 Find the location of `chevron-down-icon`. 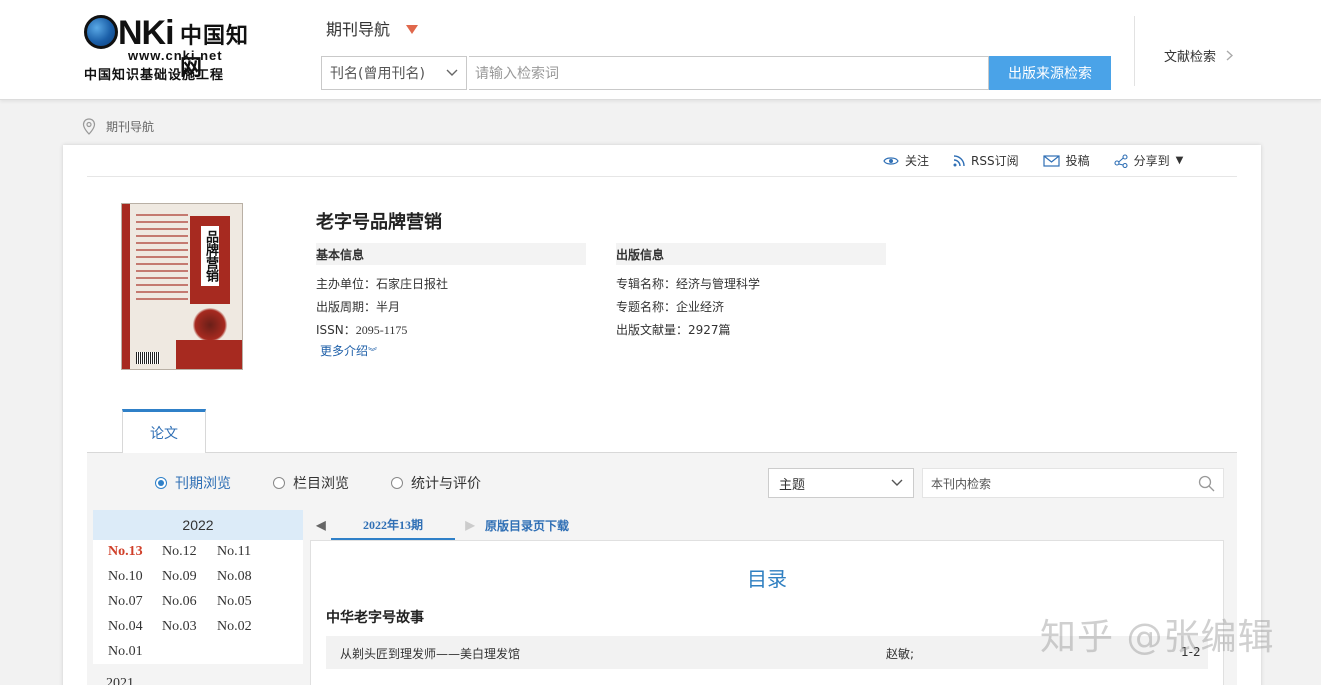

chevron-down-icon is located at coordinates (897, 482).